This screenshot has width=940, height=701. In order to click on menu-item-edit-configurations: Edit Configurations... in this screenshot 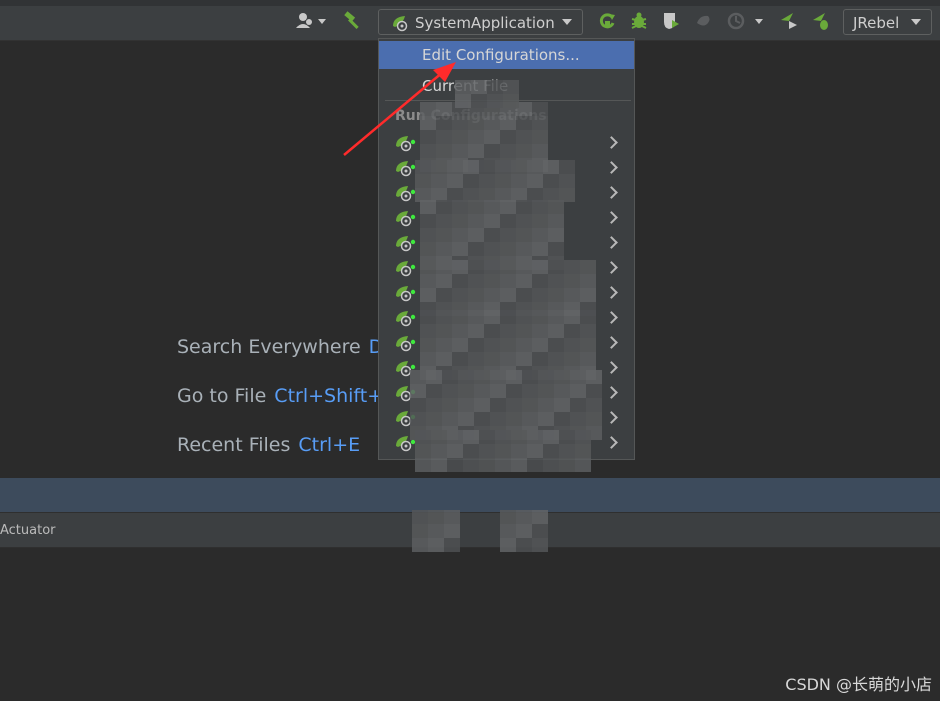, I will do `click(506, 55)`.